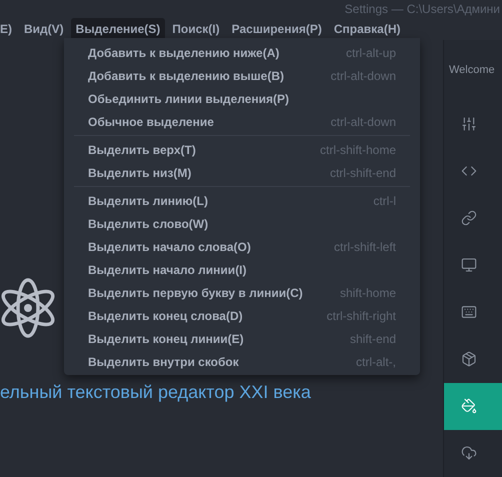  Describe the element at coordinates (8, 29) in the screenshot. I see `menu-bar-item: E)` at that location.